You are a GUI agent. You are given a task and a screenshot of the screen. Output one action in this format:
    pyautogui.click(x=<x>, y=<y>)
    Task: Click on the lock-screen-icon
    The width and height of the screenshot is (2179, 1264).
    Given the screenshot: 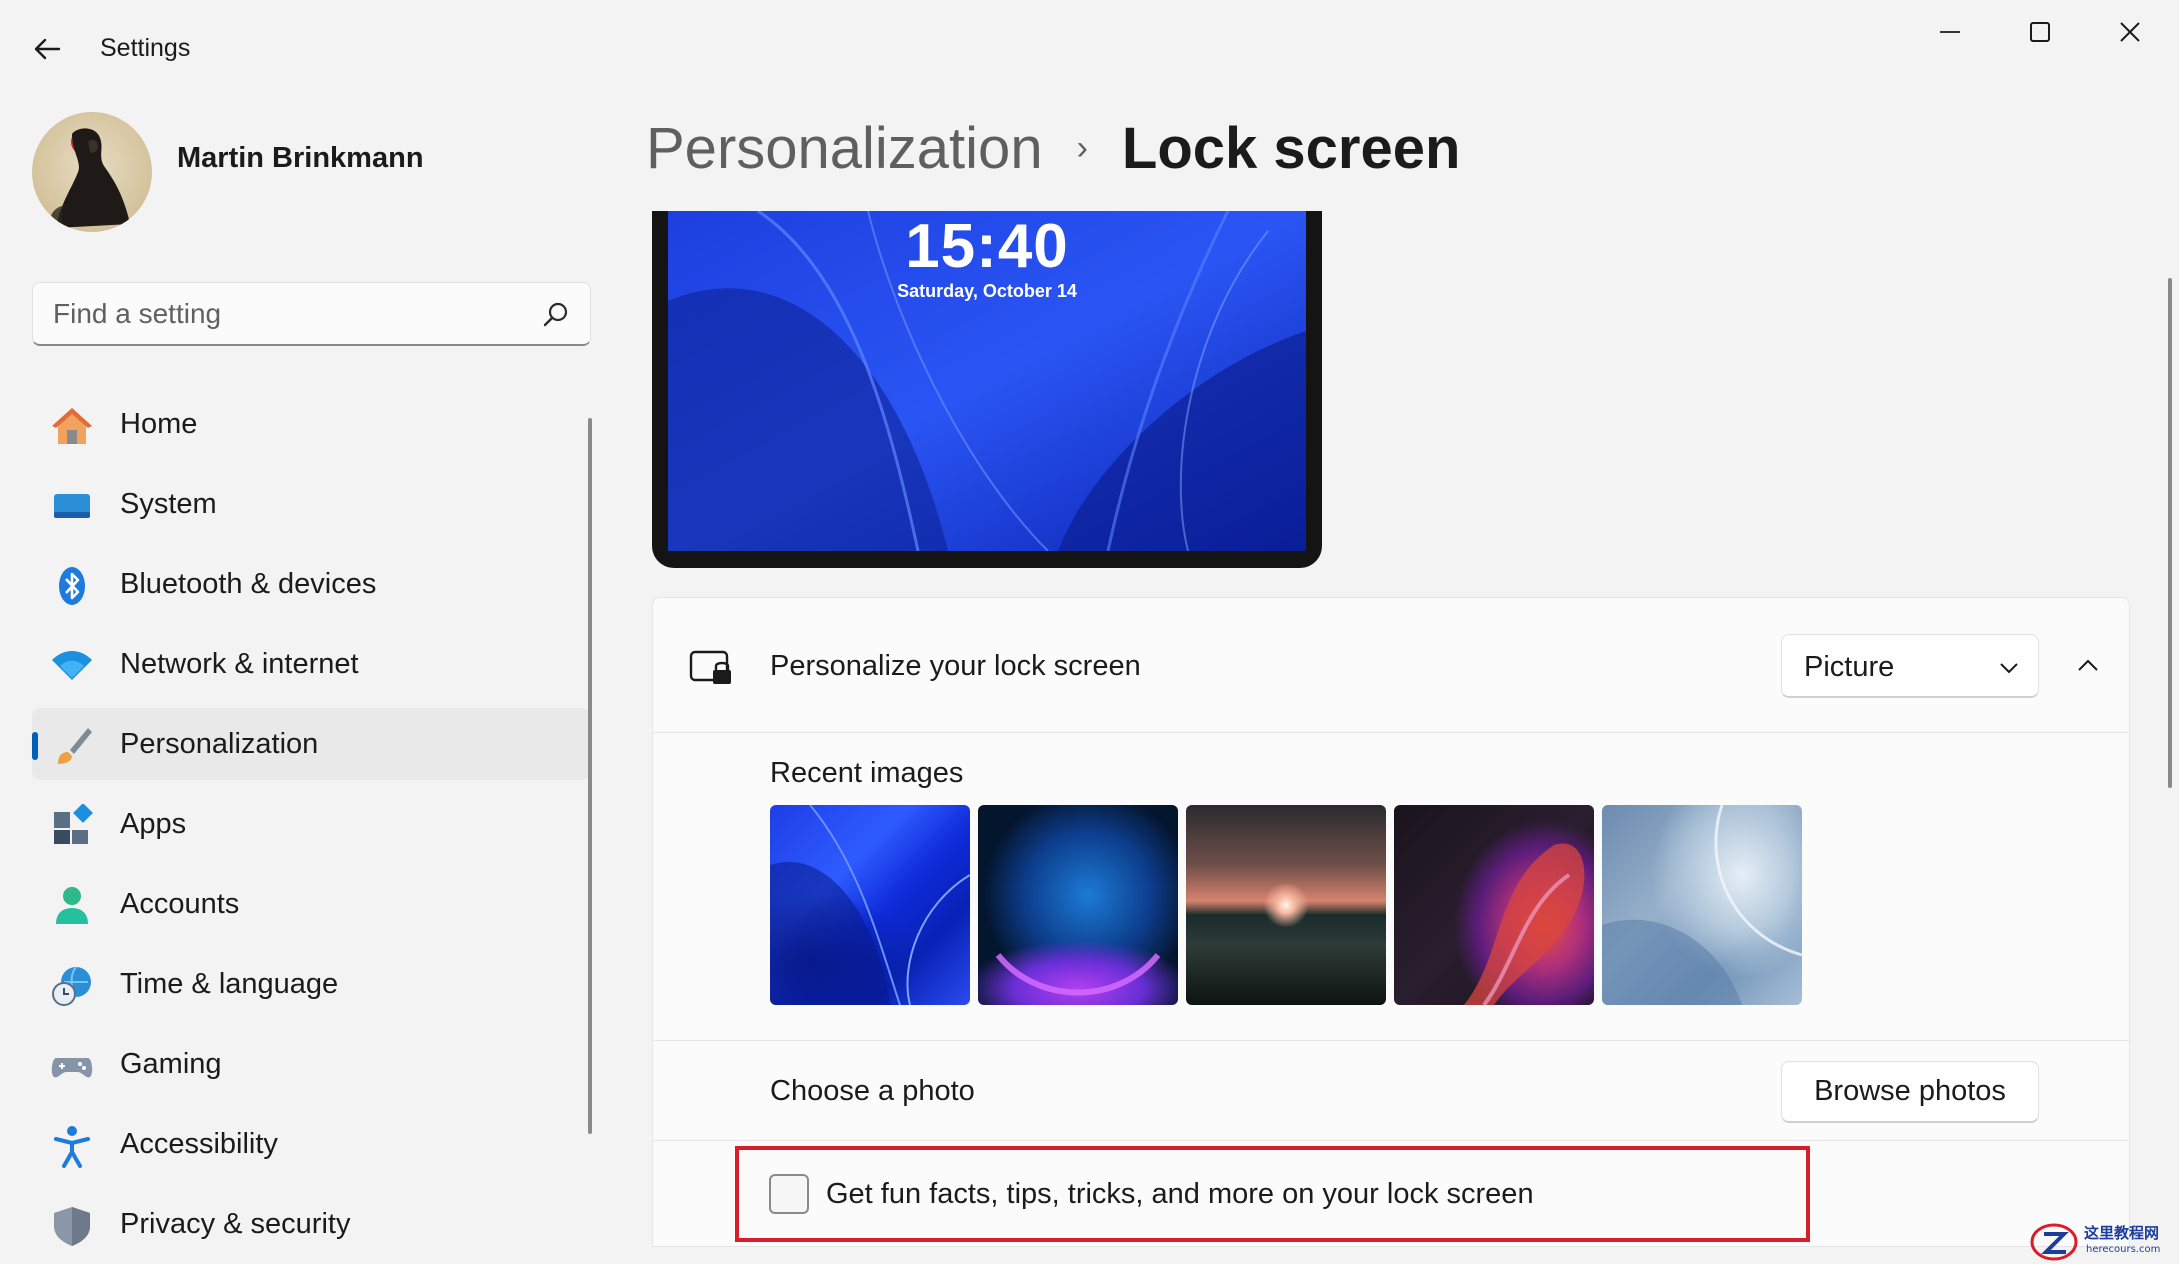 What is the action you would take?
    pyautogui.click(x=710, y=667)
    